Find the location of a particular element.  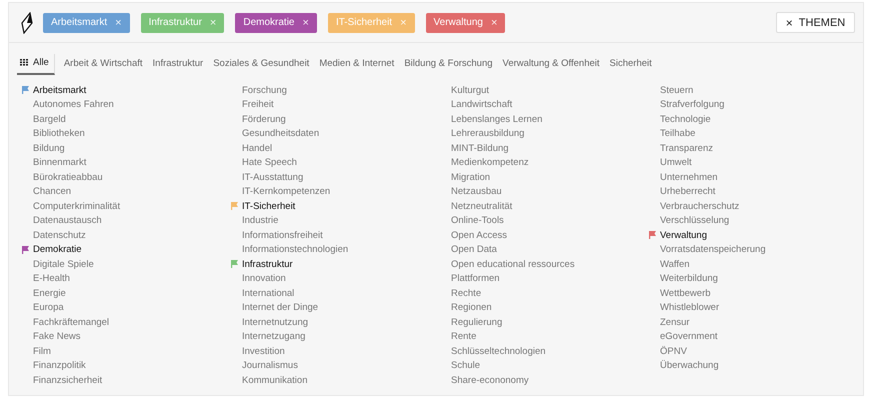

topic-link: Internet der Dinge is located at coordinates (280, 308).